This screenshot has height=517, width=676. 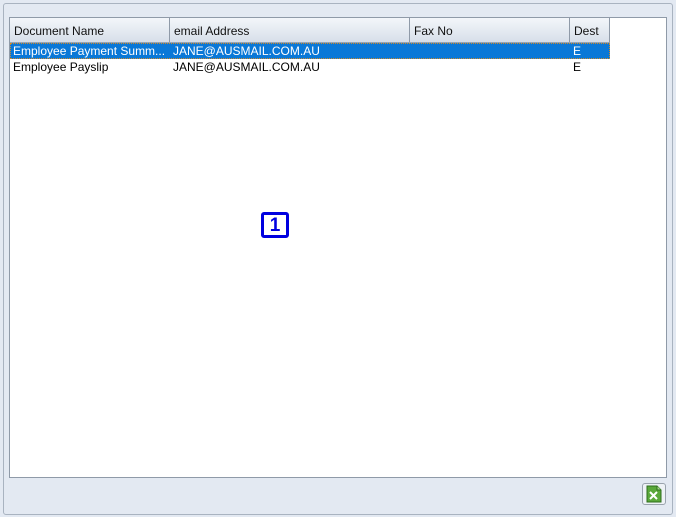 I want to click on column-header-dest: Dest, so click(x=590, y=30).